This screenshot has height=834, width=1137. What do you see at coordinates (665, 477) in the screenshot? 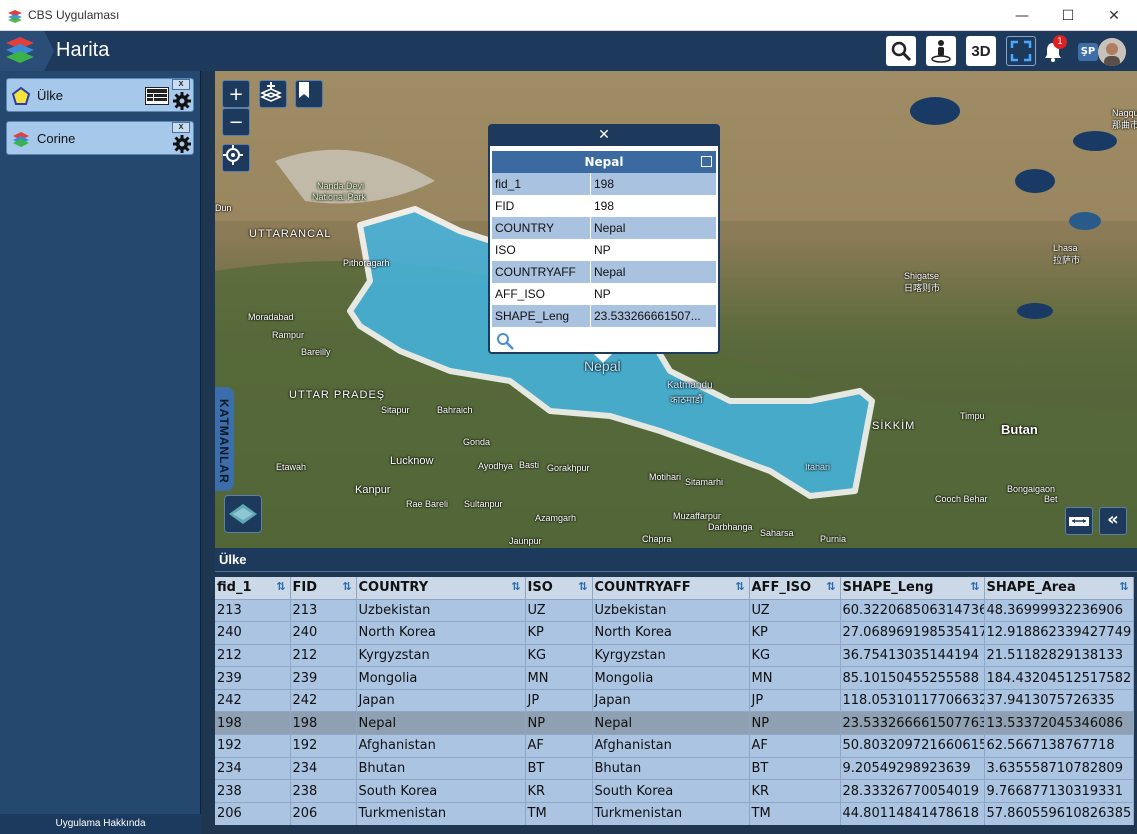
I see `map-label-motihari: Motihari` at bounding box center [665, 477].